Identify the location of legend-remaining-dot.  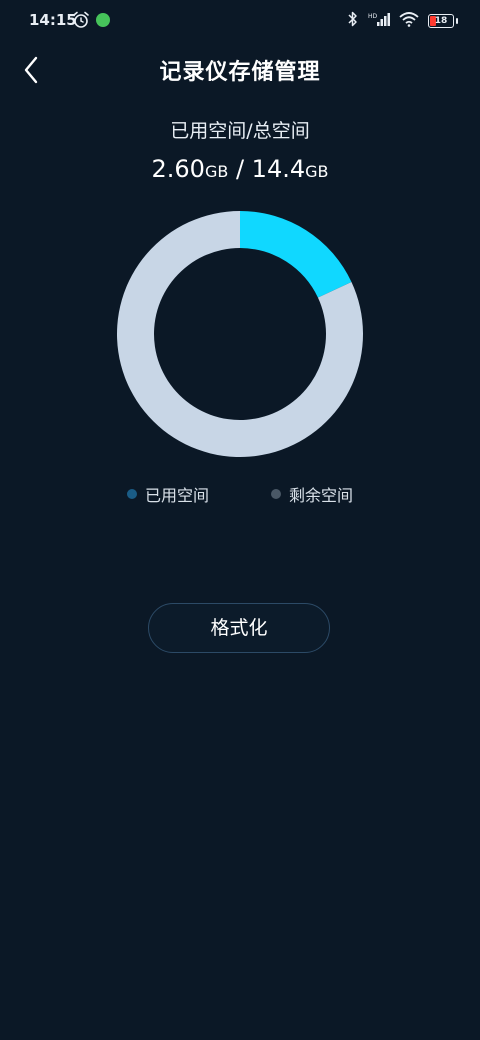
(276, 494).